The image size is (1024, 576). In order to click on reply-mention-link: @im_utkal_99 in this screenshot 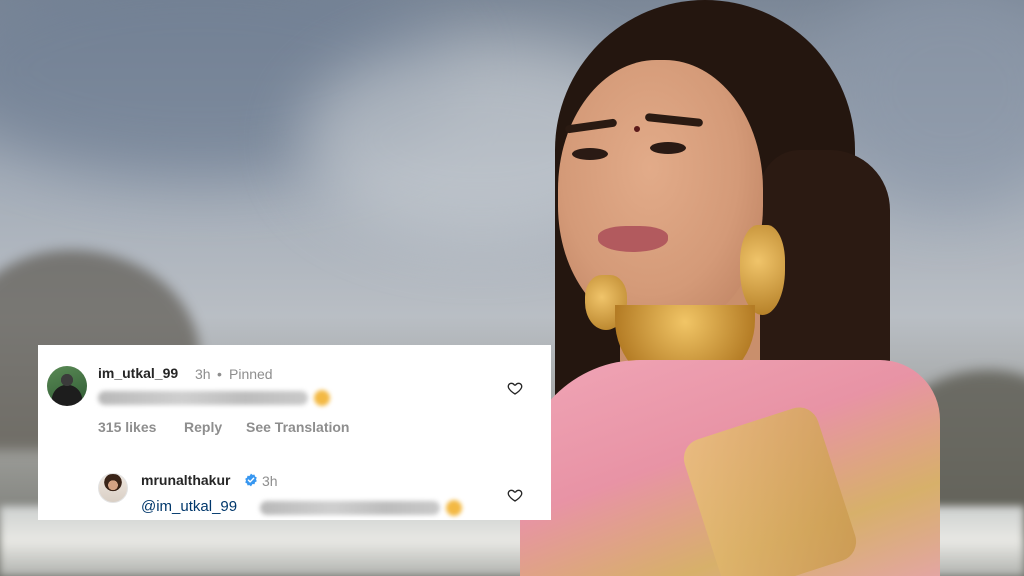, I will do `click(189, 506)`.